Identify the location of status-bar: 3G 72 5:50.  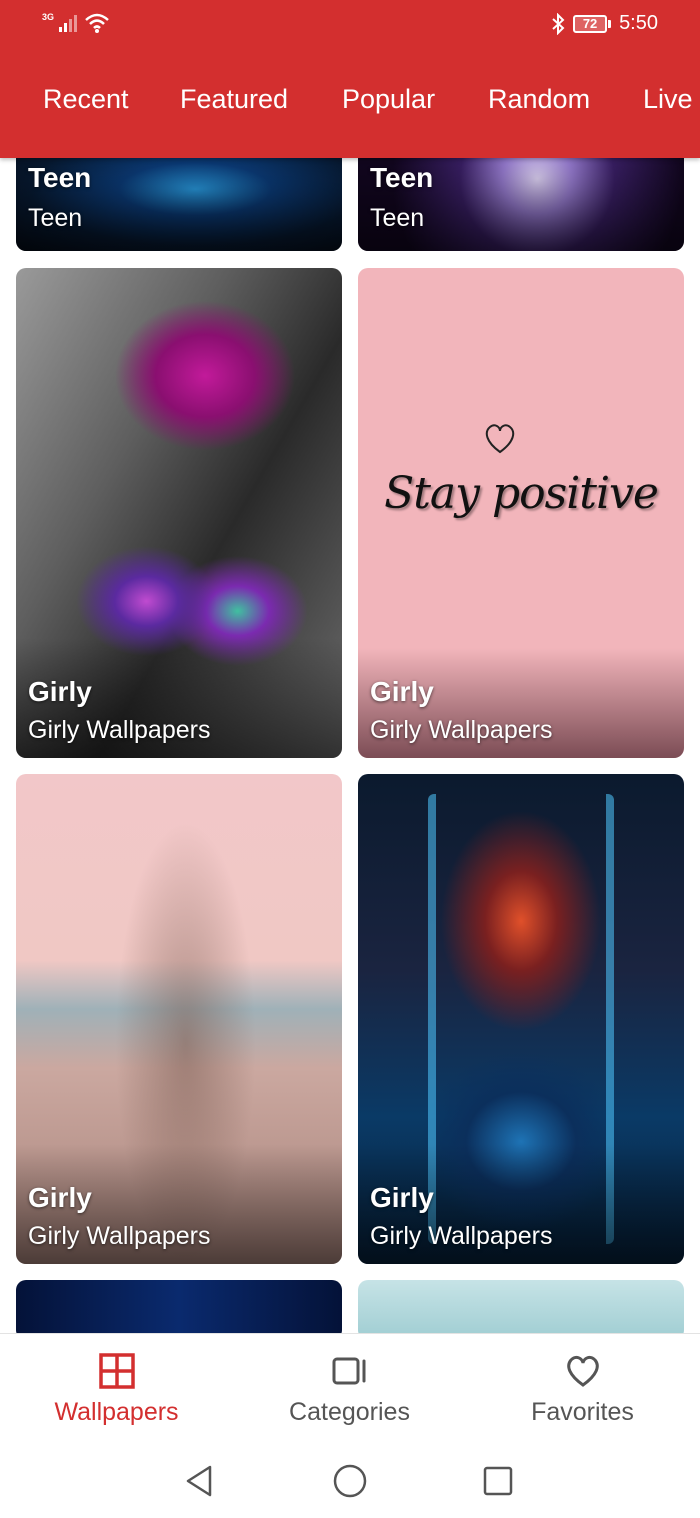
(350, 25).